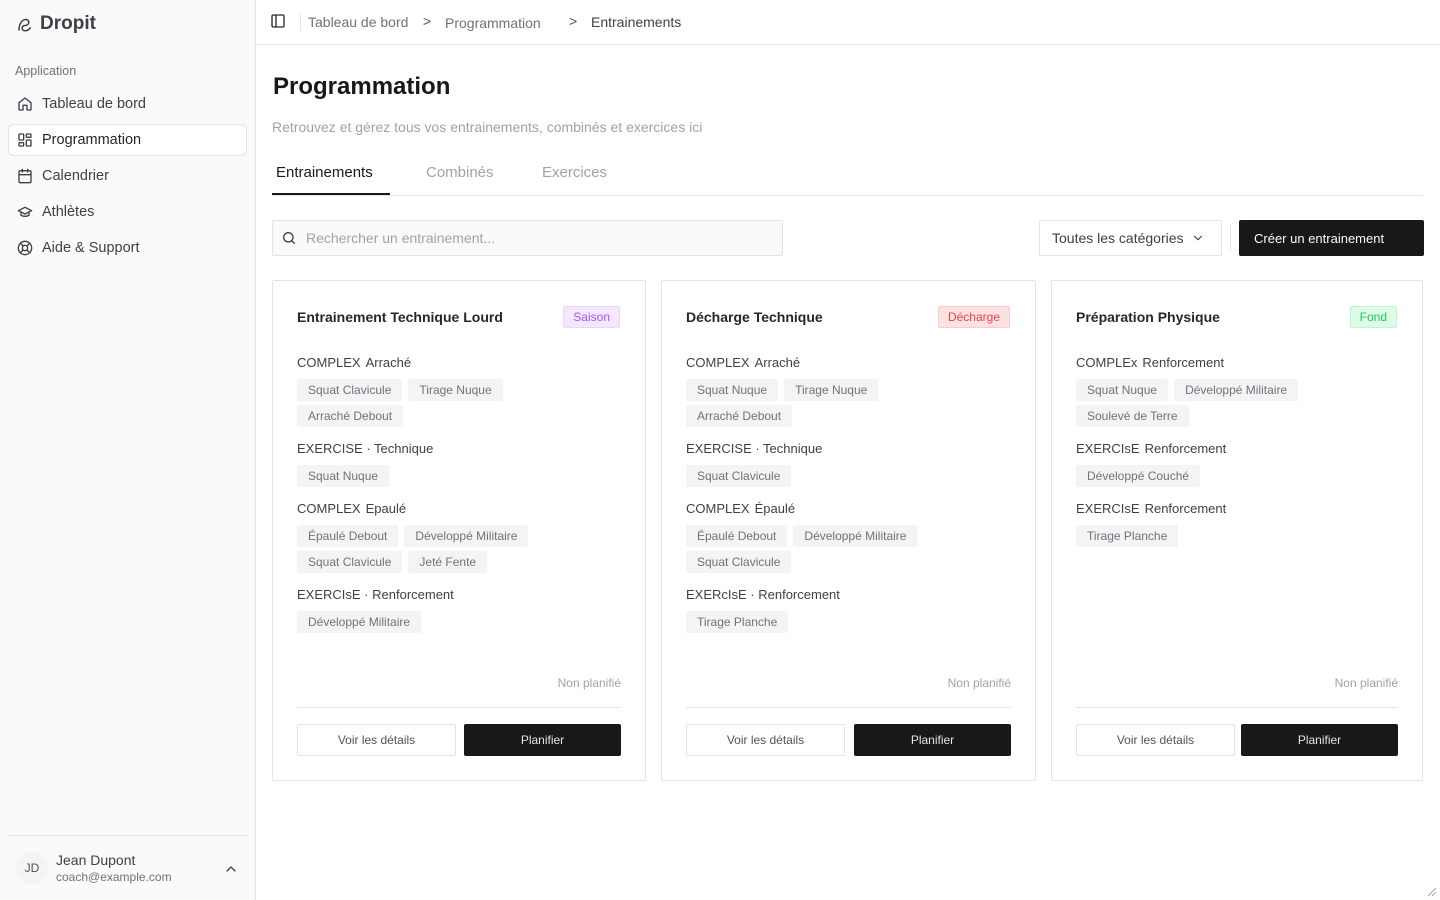 The width and height of the screenshot is (1440, 900). I want to click on sidebar-item-label: Programmation, so click(92, 140).